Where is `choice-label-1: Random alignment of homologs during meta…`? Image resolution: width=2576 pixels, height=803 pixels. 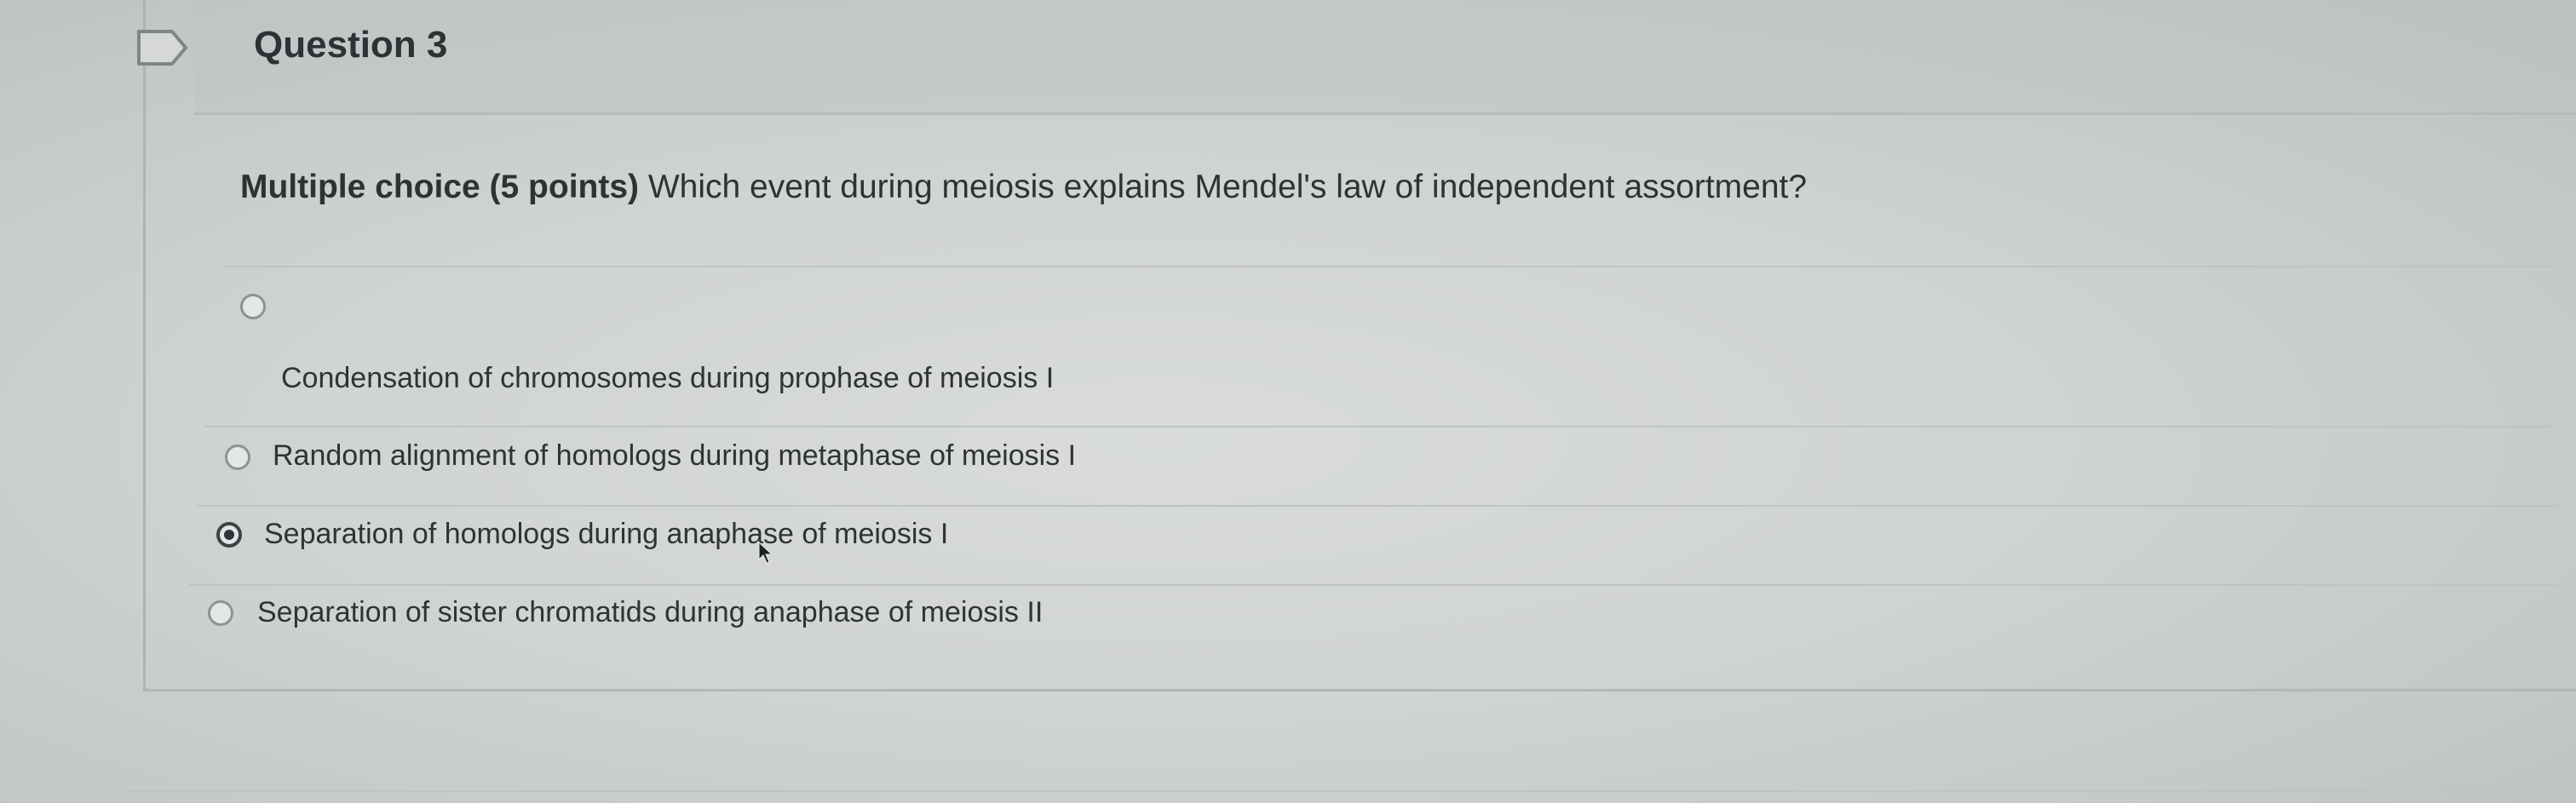 choice-label-1: Random alignment of homologs during meta… is located at coordinates (674, 456).